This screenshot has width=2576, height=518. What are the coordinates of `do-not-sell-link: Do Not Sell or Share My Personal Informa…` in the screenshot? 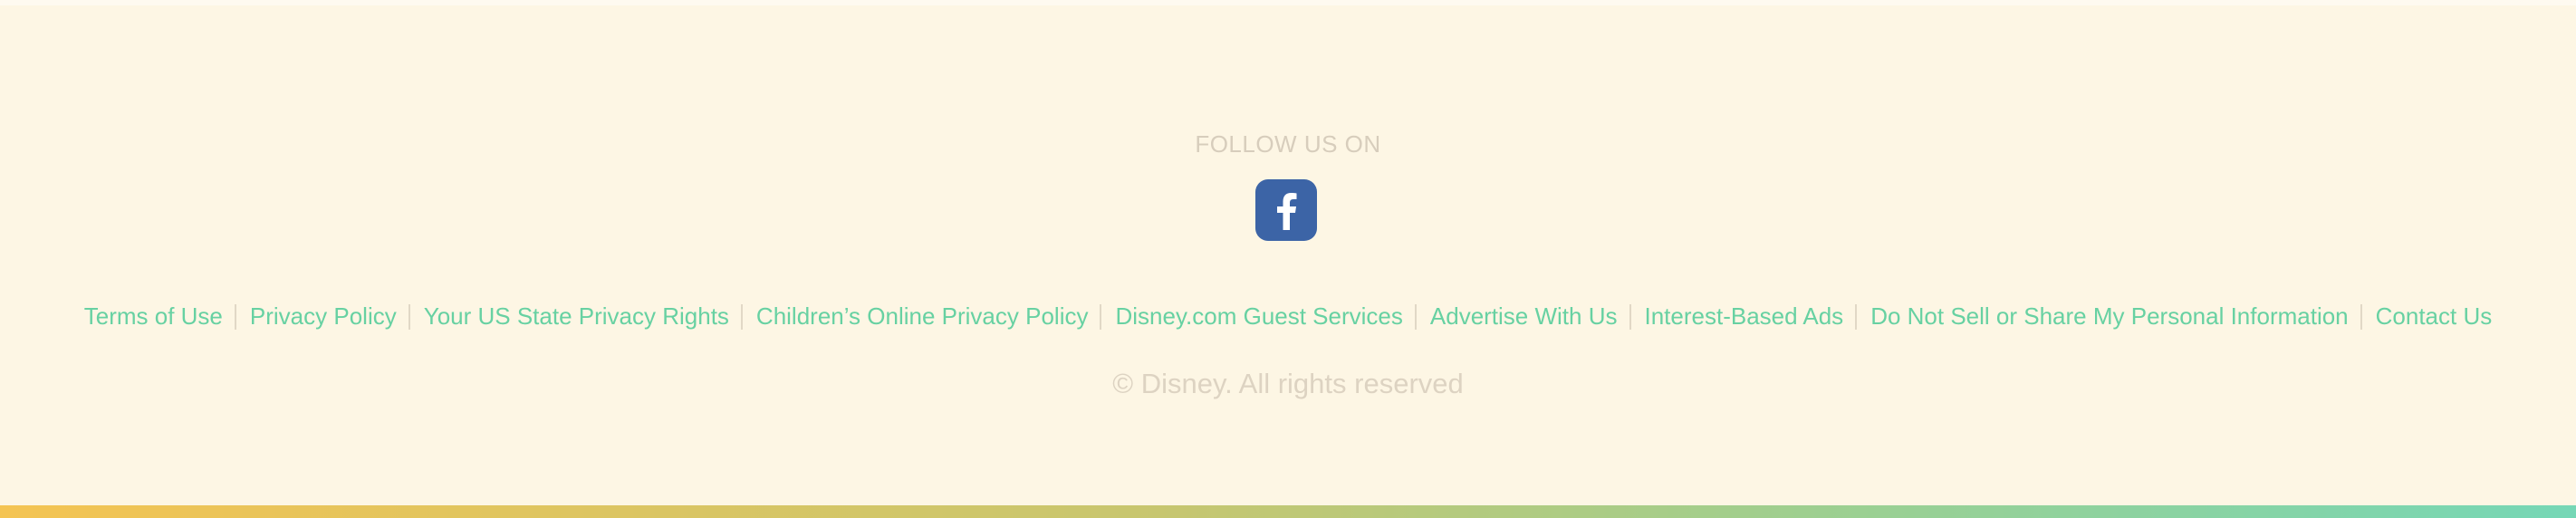 It's located at (2109, 317).